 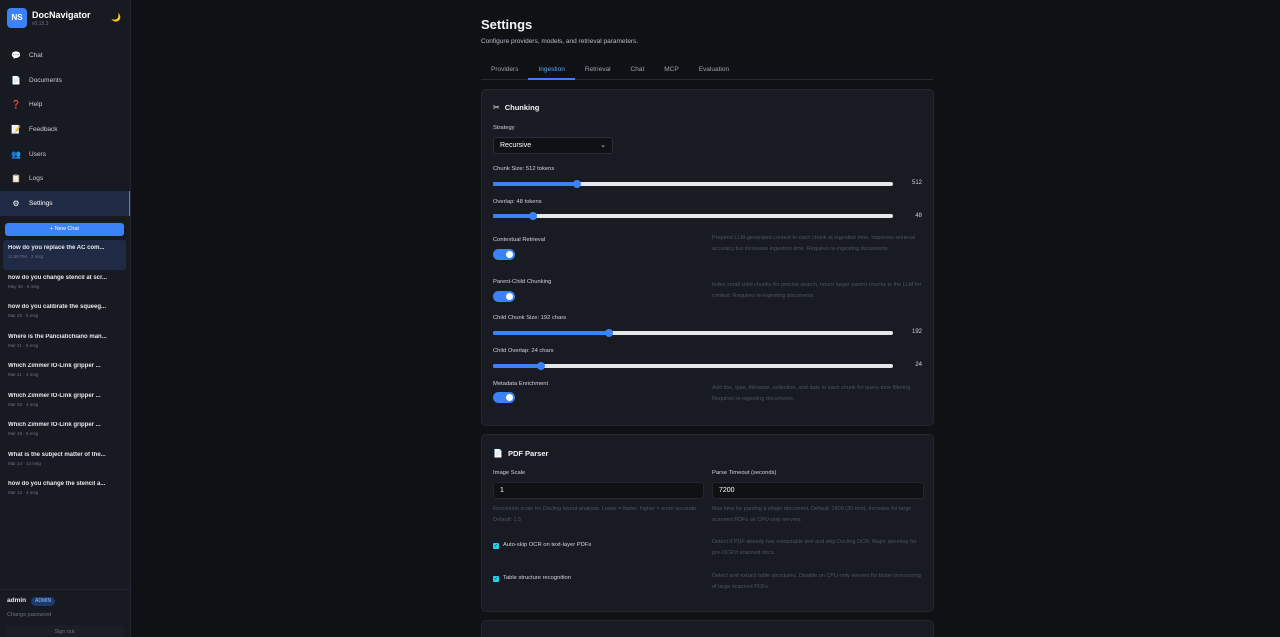 What do you see at coordinates (40, 24) in the screenshot?
I see `app-version: v0.15.3` at bounding box center [40, 24].